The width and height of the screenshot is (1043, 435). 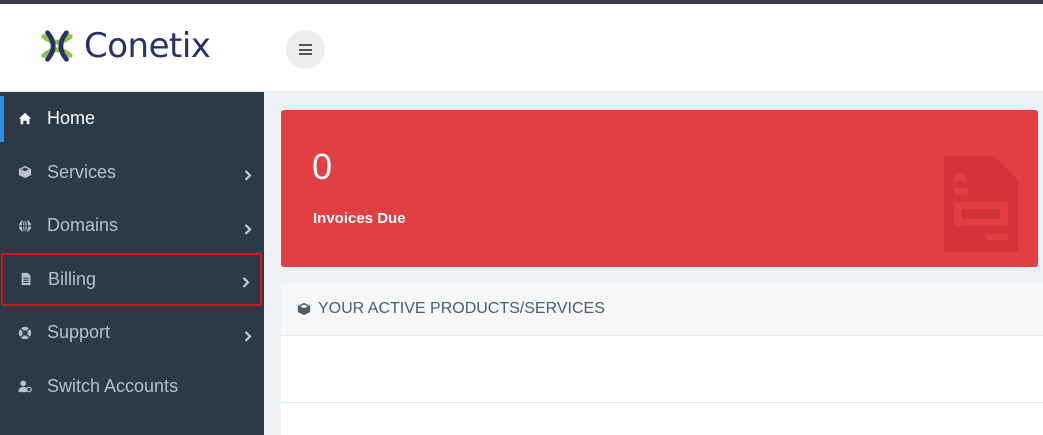 What do you see at coordinates (57, 46) in the screenshot?
I see `conetix-logo-icon` at bounding box center [57, 46].